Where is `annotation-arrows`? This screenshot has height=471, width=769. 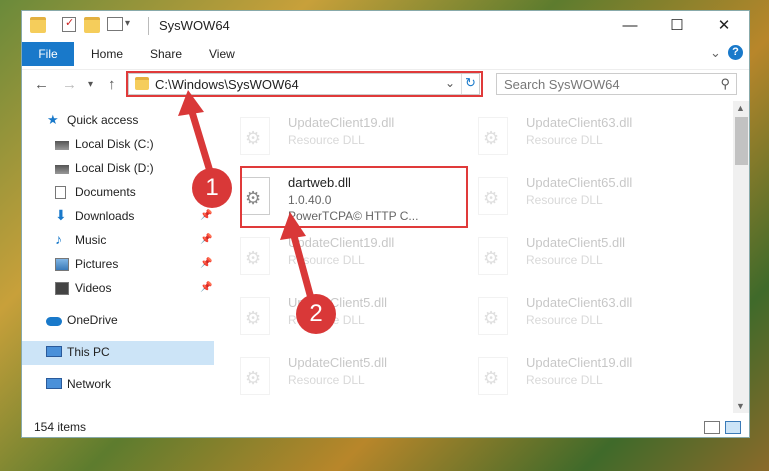 annotation-arrows is located at coordinates (247, 198).